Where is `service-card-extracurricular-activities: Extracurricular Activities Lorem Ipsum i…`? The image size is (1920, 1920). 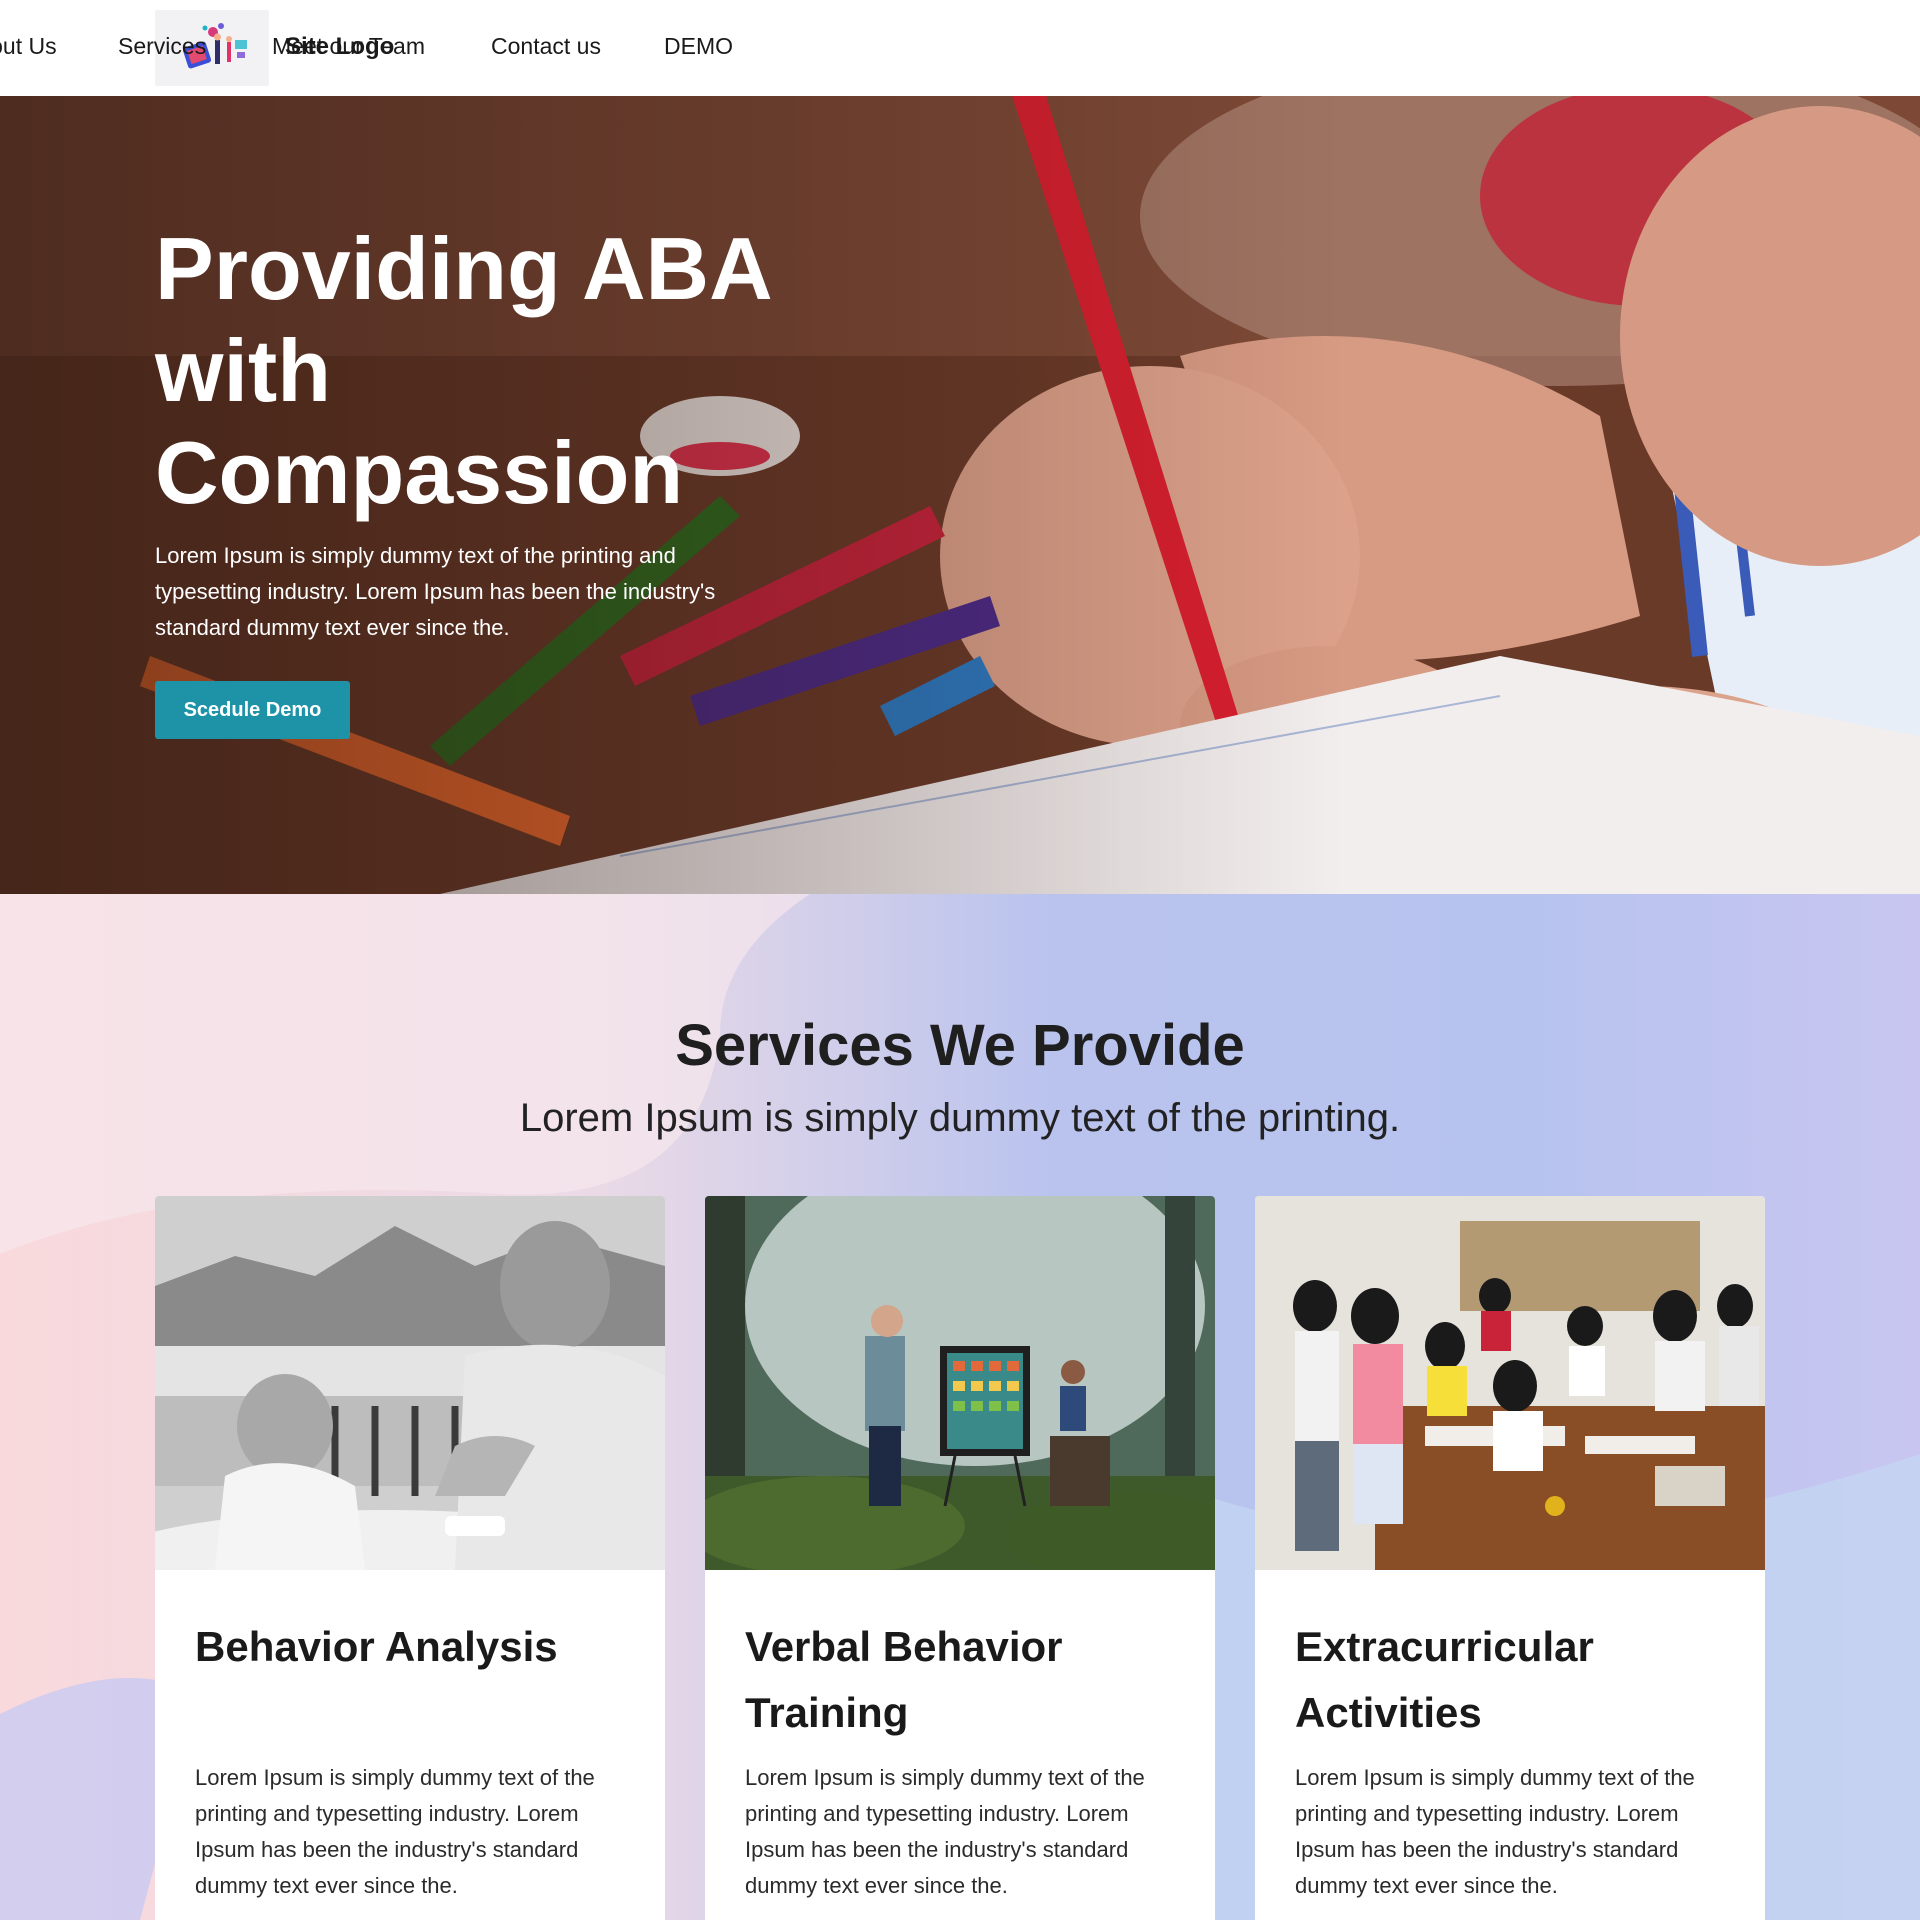
service-card-extracurricular-activities: Extracurricular Activities Lorem Ipsum i… is located at coordinates (1510, 1558).